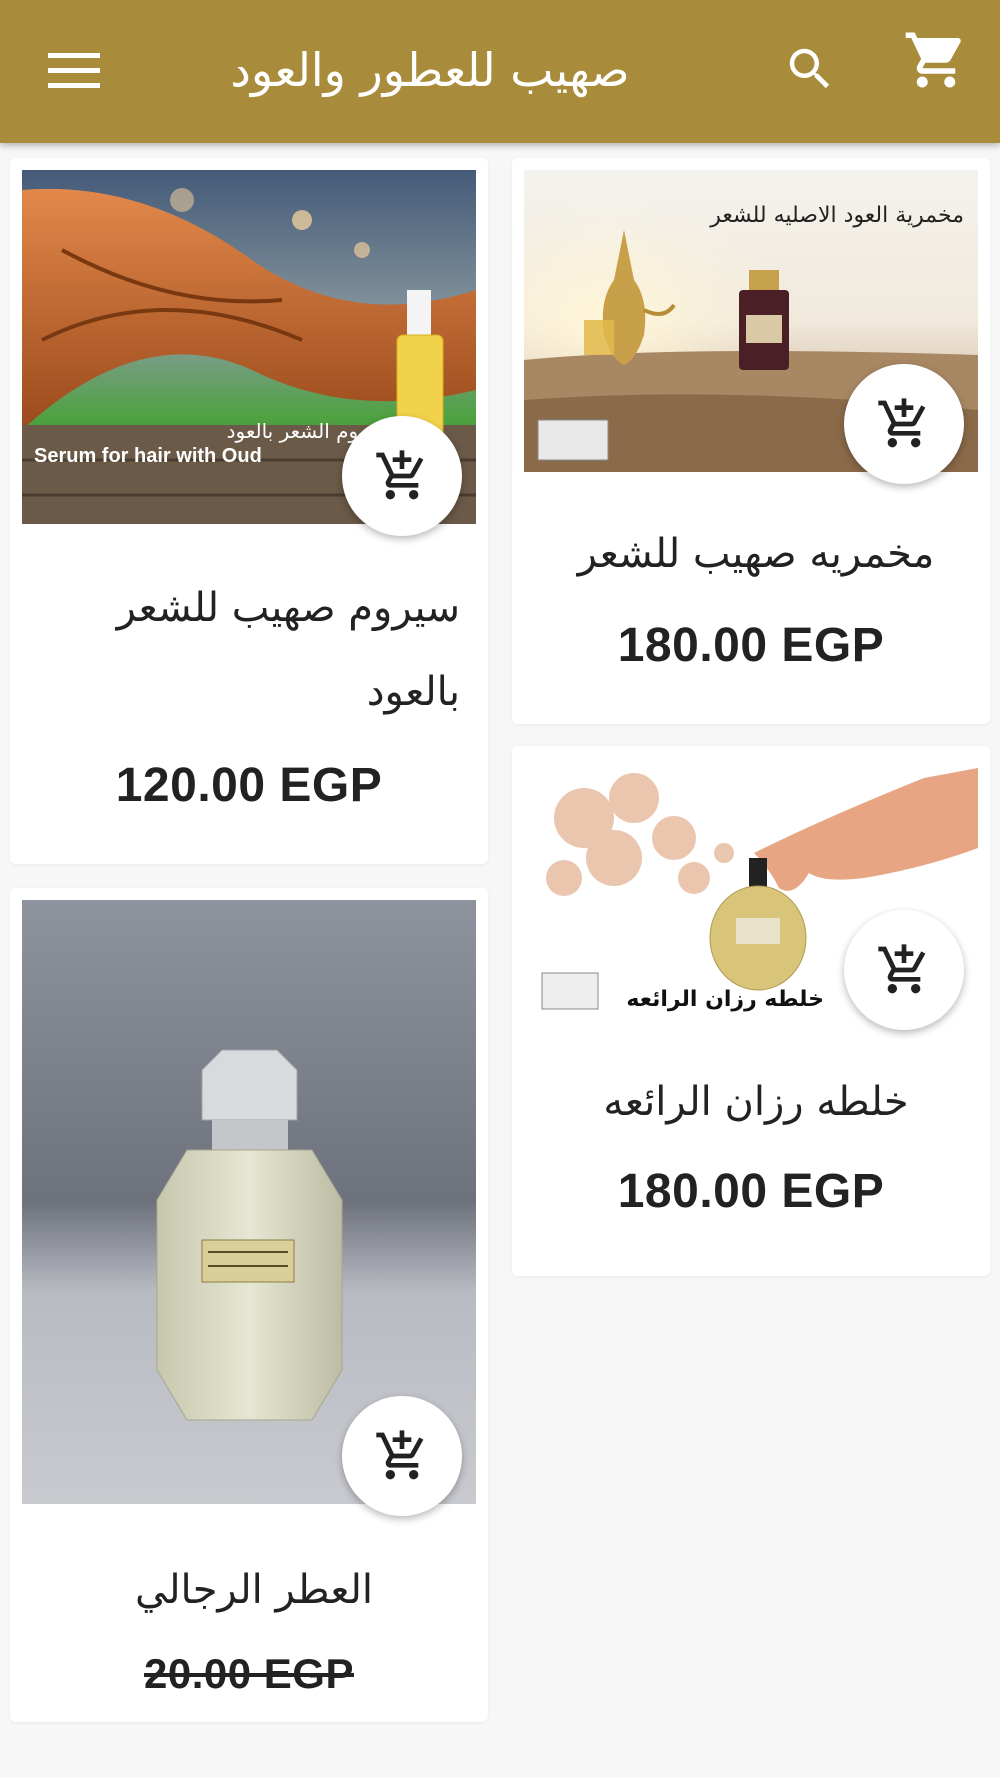  I want to click on app-bar: صهيب للعطور والعود, so click(500, 71).